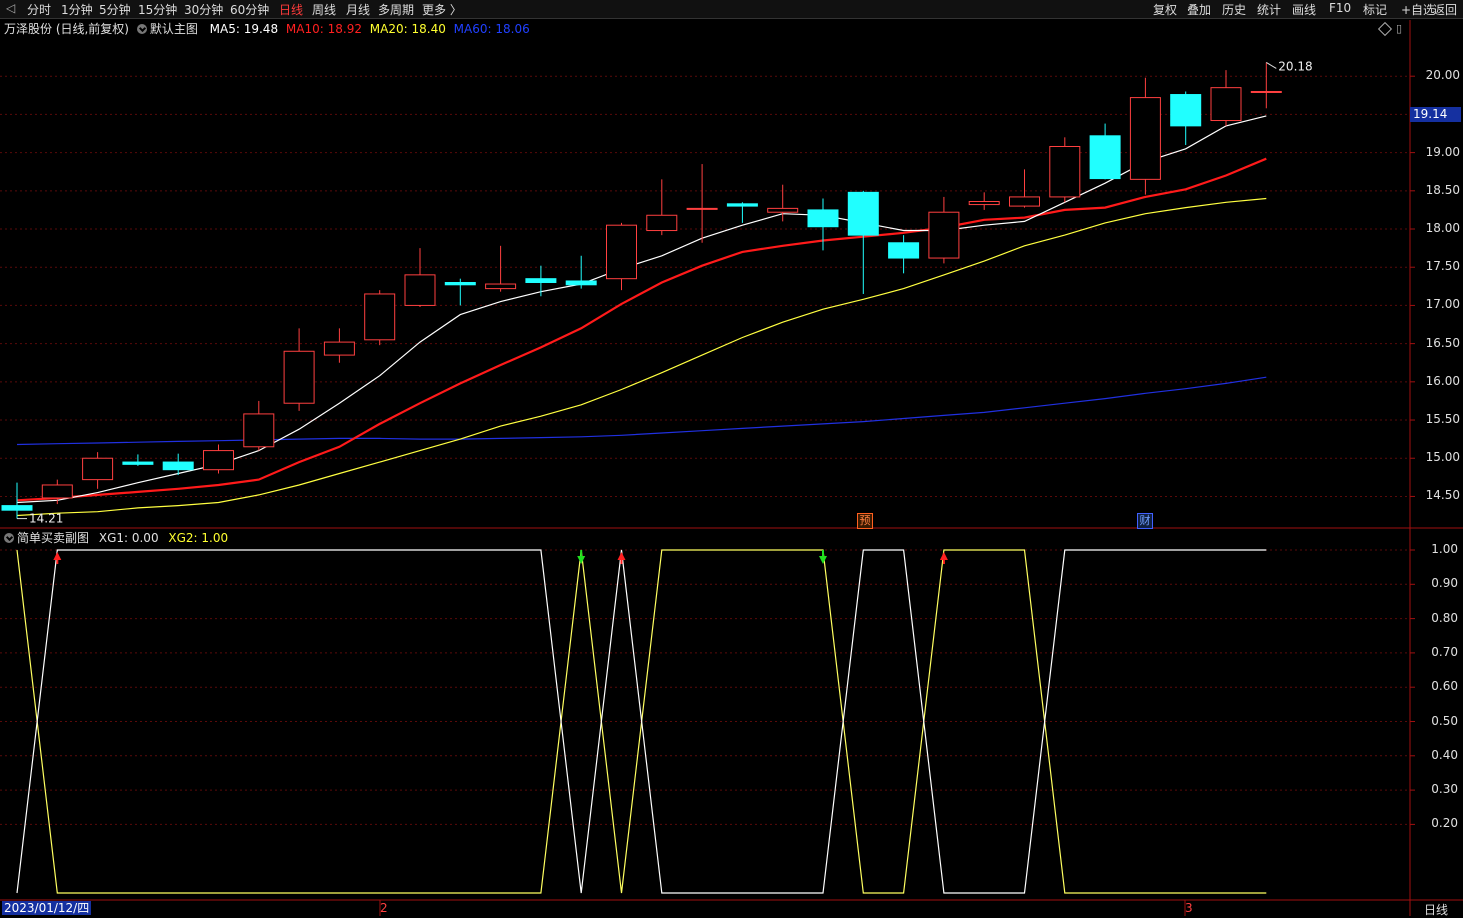 This screenshot has height=918, width=1463. I want to click on sub-axis-label: 0.40, so click(1444, 754).